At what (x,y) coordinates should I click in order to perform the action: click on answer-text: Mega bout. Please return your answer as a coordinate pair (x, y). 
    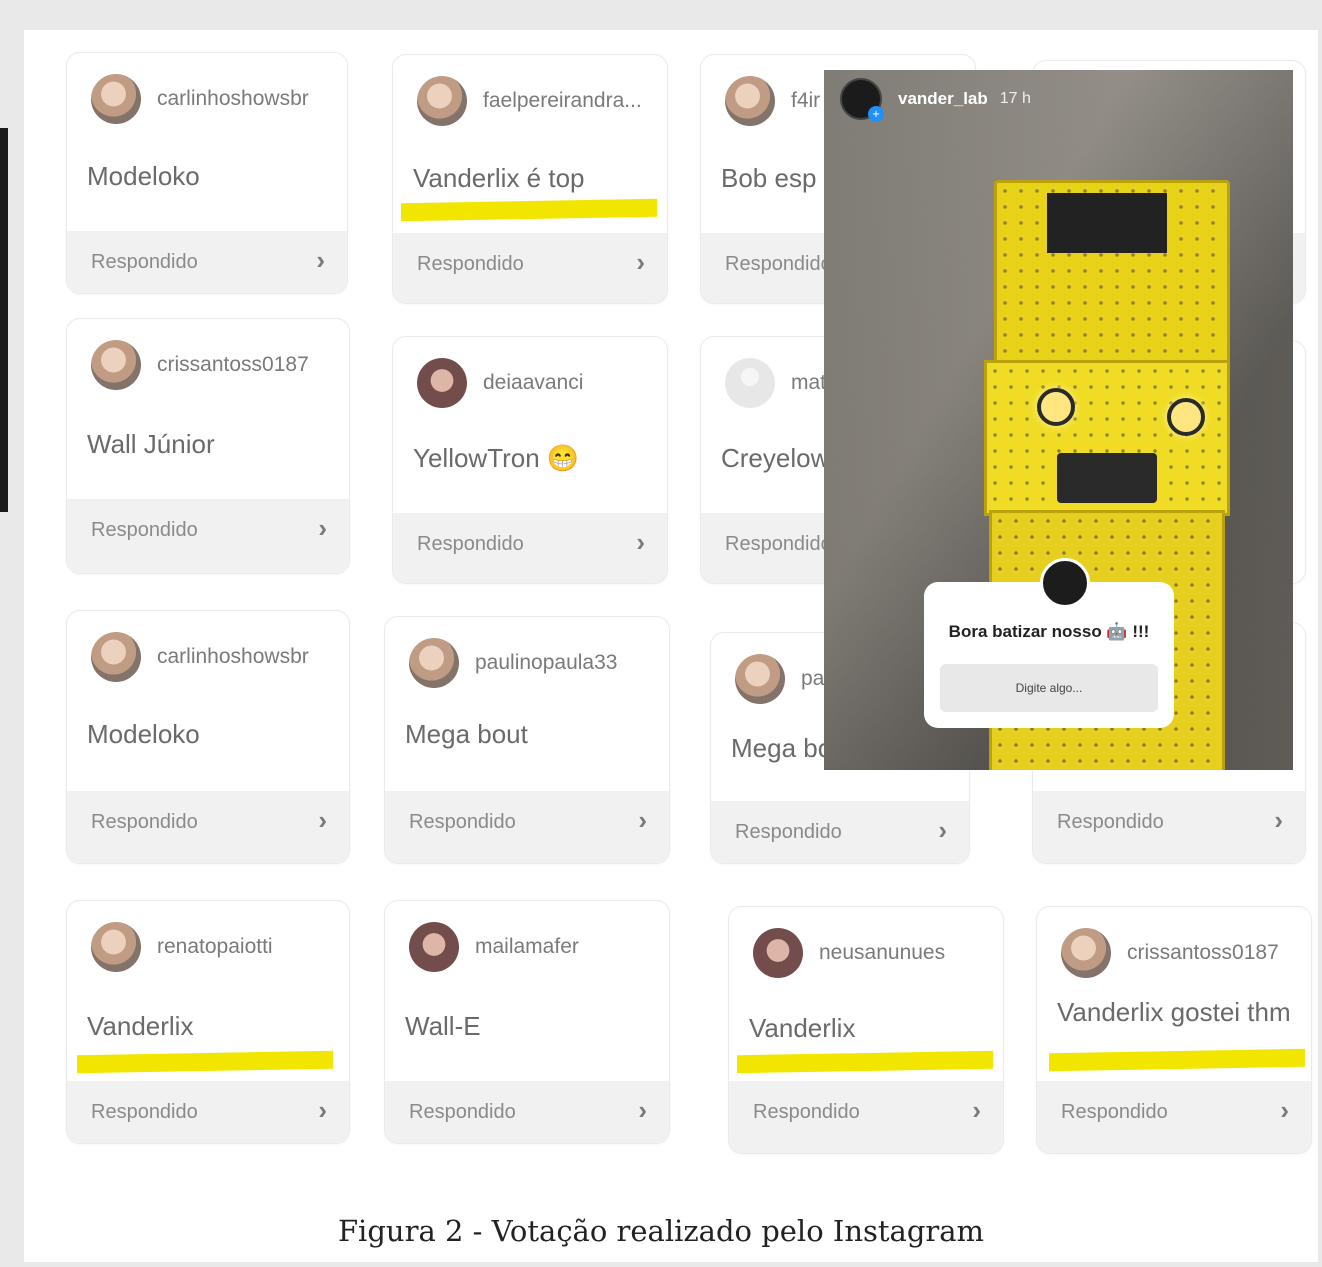
    Looking at the image, I should click on (466, 734).